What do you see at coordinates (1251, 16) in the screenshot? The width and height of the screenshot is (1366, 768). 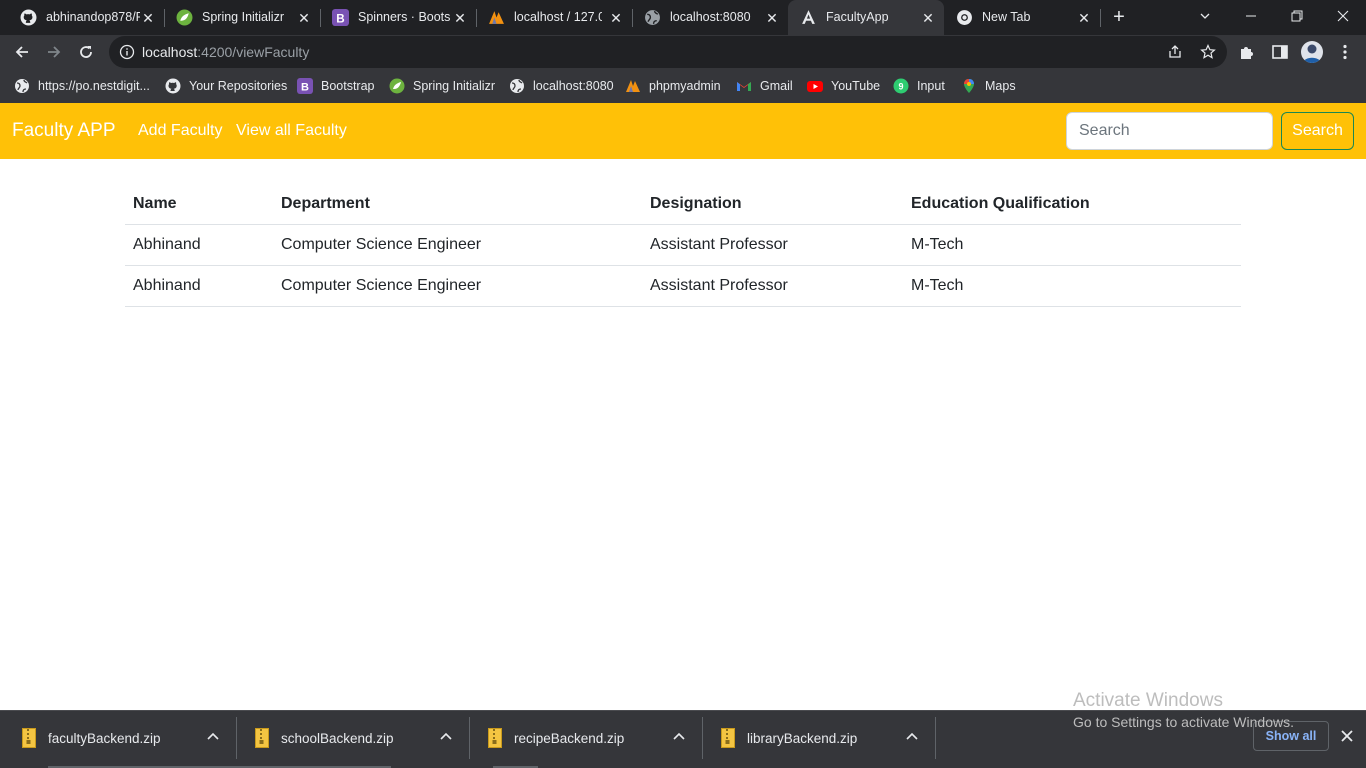 I see `minimize-button` at bounding box center [1251, 16].